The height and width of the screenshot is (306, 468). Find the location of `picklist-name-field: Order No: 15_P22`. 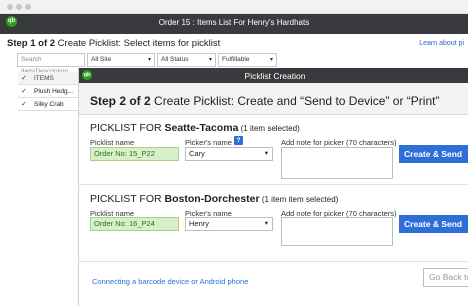

picklist-name-field: Order No: 15_P22 is located at coordinates (134, 154).